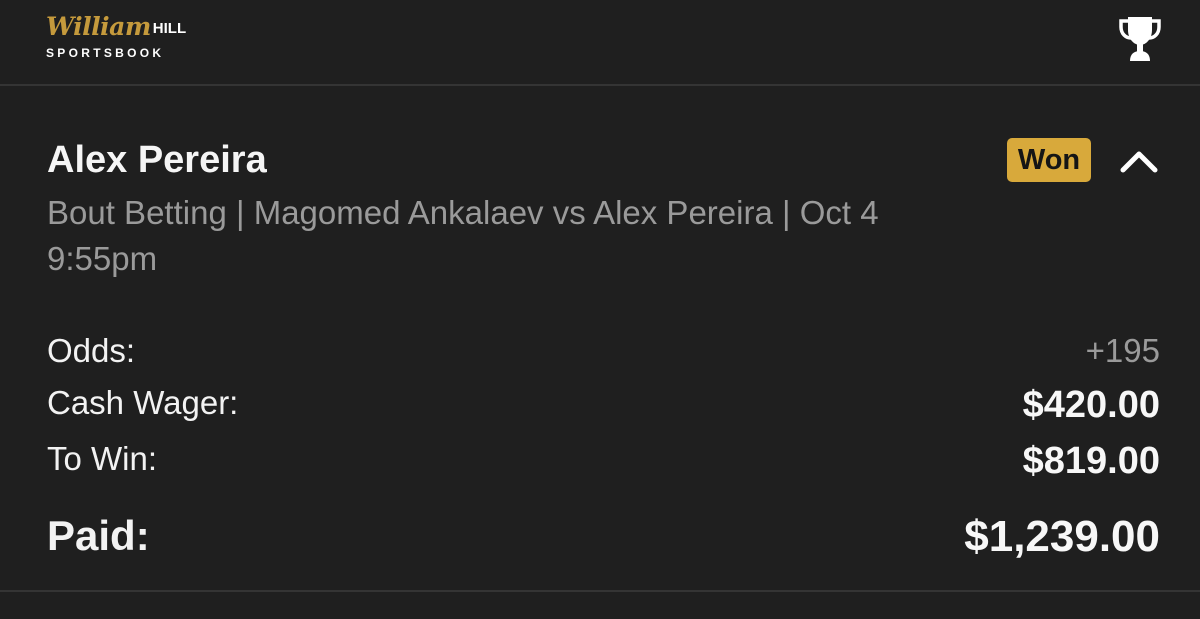 This screenshot has width=1200, height=619. Describe the element at coordinates (603, 538) in the screenshot. I see `paid-row: Paid: $1,239.00` at that location.